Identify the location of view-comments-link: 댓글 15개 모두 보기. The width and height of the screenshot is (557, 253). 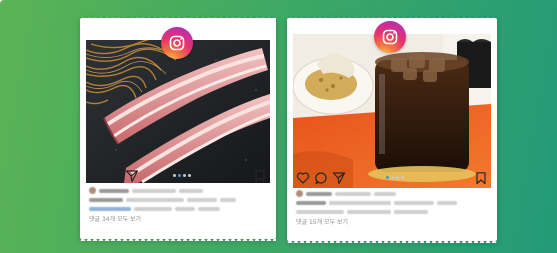
(391, 222).